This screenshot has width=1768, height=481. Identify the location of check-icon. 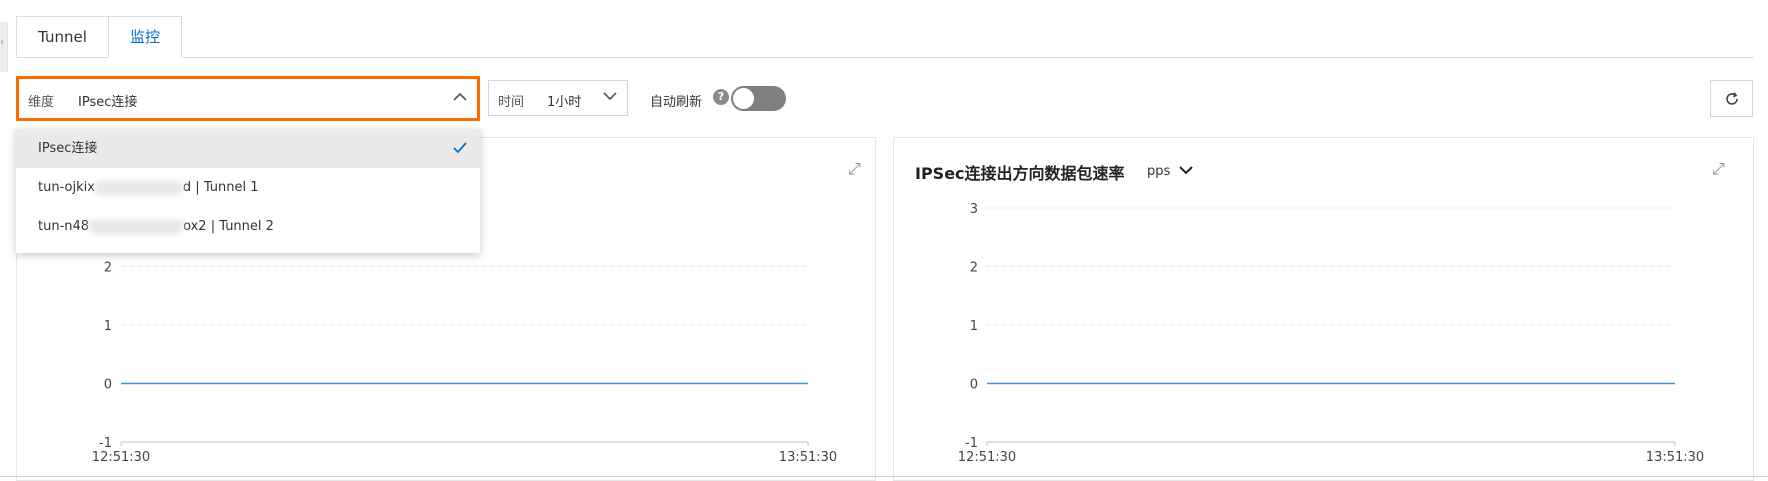
(460, 148).